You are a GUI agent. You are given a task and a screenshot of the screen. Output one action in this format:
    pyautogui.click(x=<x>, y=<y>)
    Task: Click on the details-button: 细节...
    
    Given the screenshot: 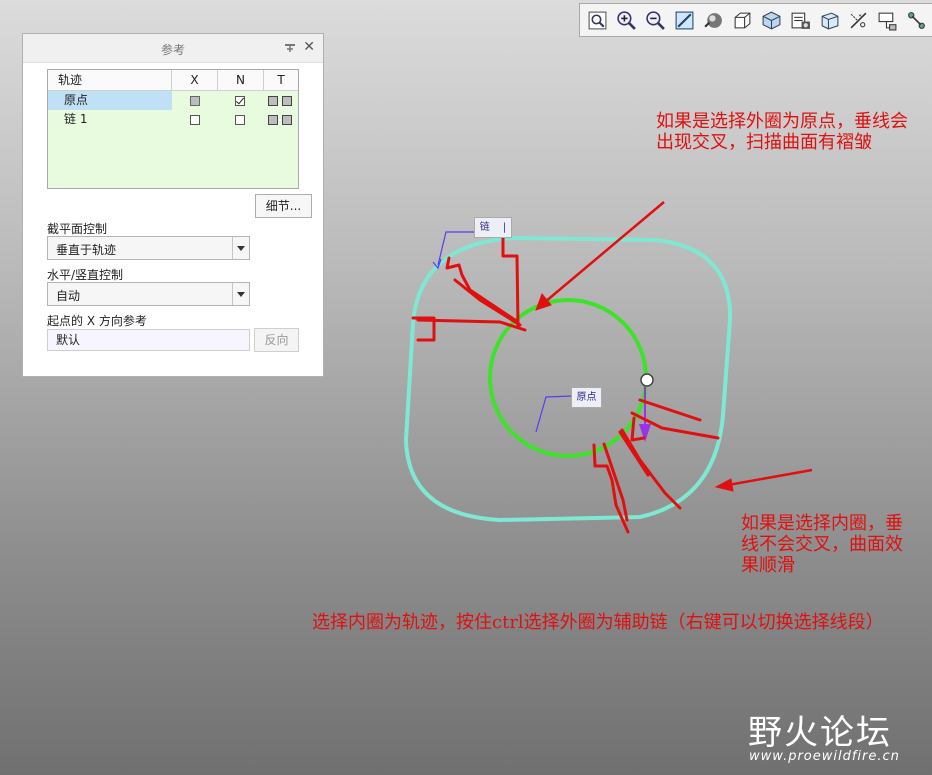 What is the action you would take?
    pyautogui.click(x=283, y=206)
    